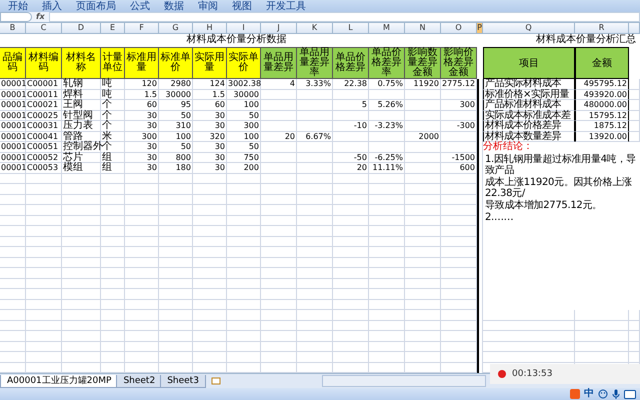 The image size is (640, 400). I want to click on column-heading: 单品价格差异, so click(351, 63).